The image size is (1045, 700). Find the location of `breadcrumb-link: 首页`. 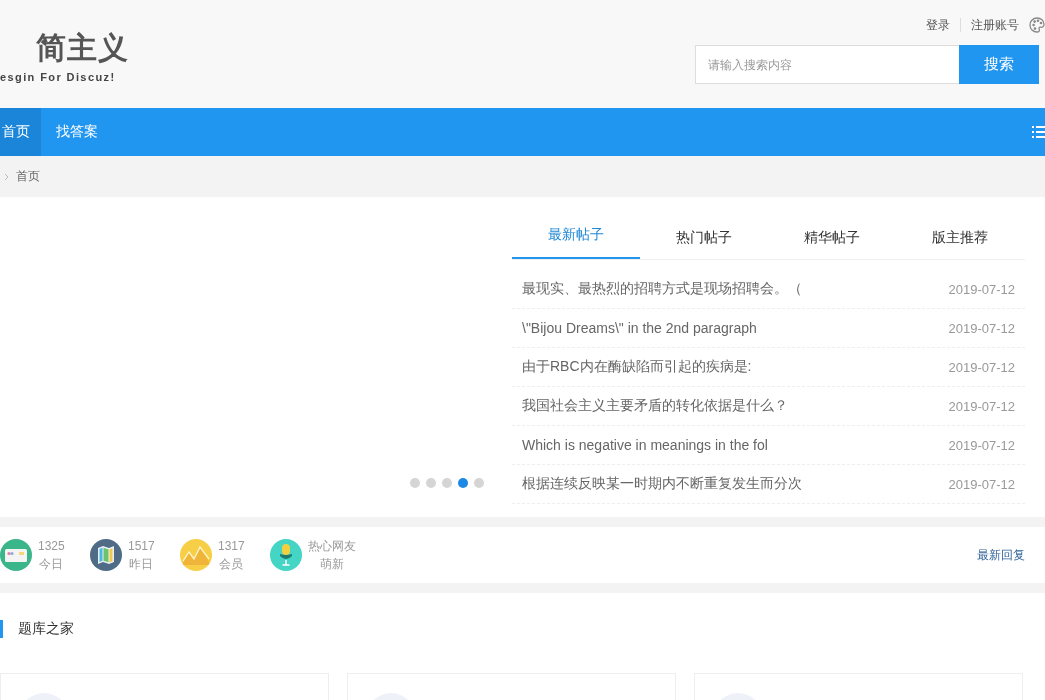

breadcrumb-link: 首页 is located at coordinates (28, 176).